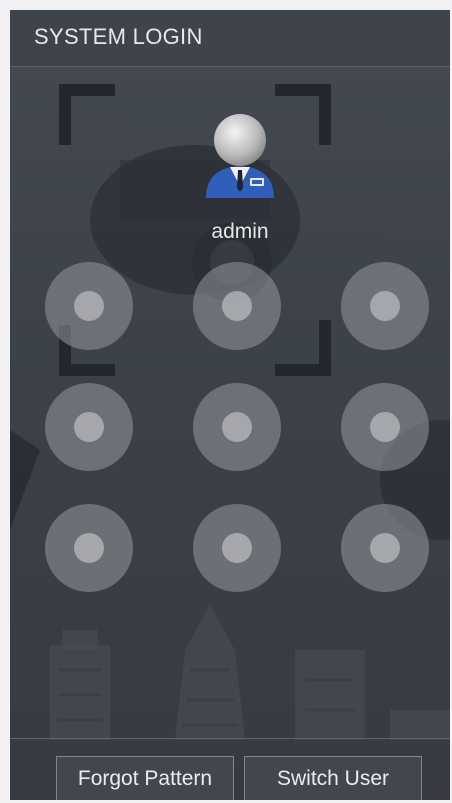 This screenshot has width=452, height=803. Describe the element at coordinates (230, 38) in the screenshot. I see `title-bar: SYSTEM LOGIN` at that location.